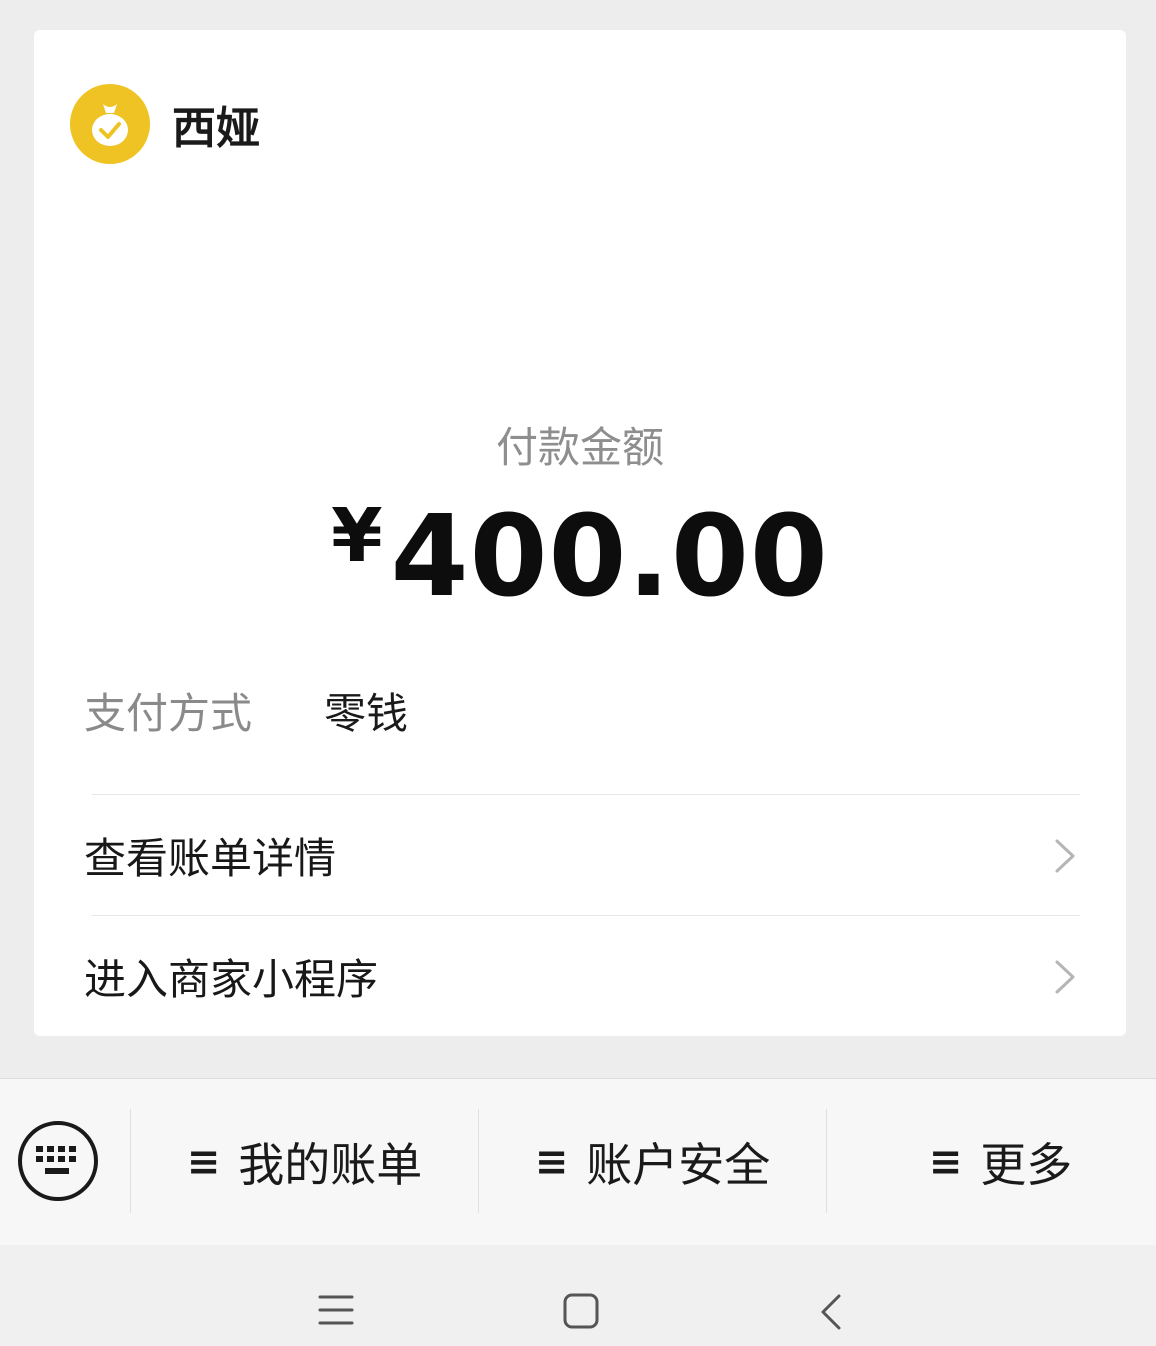 This screenshot has width=1156, height=1346. I want to click on payment-method-value: 零钱, so click(366, 713).